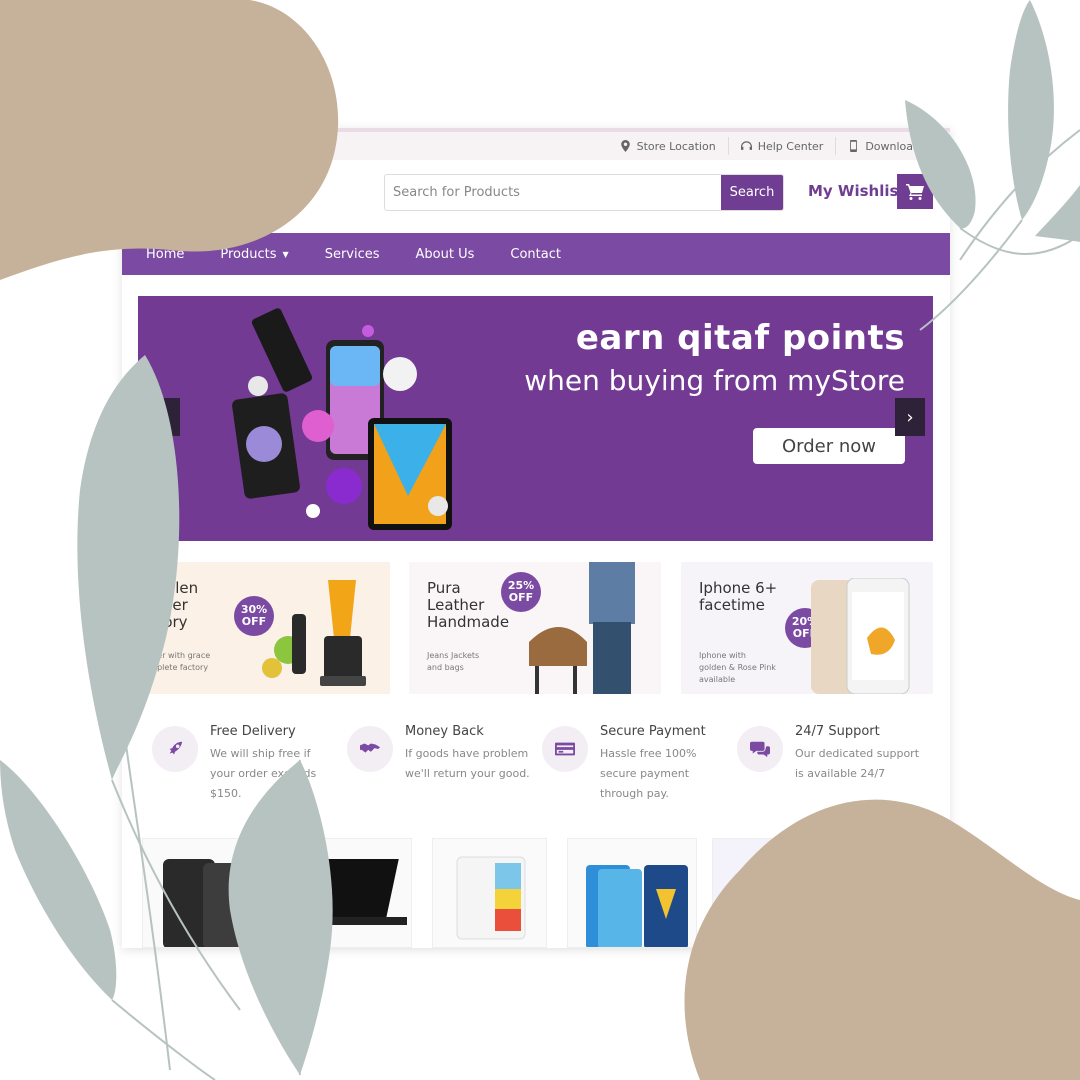 This screenshot has height=1080, width=1080. I want to click on white-phone-image, so click(491, 898).